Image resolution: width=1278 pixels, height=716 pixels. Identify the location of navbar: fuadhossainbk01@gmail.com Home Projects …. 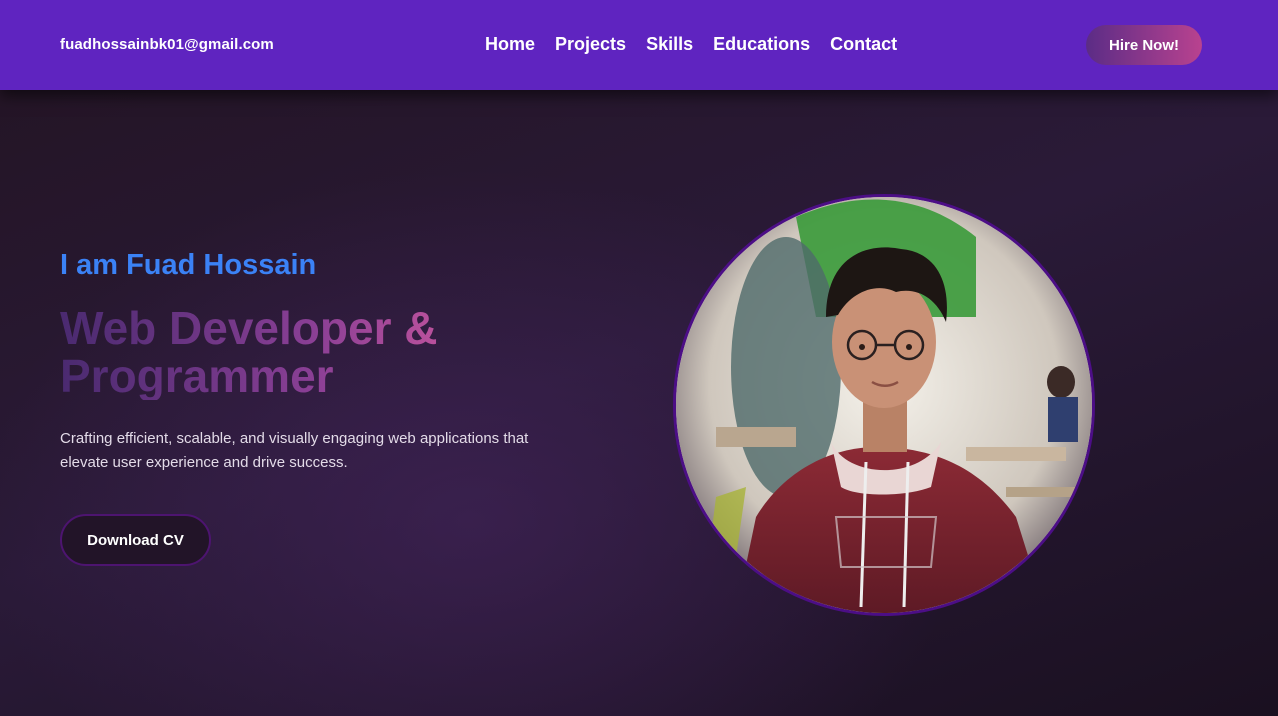
(639, 45).